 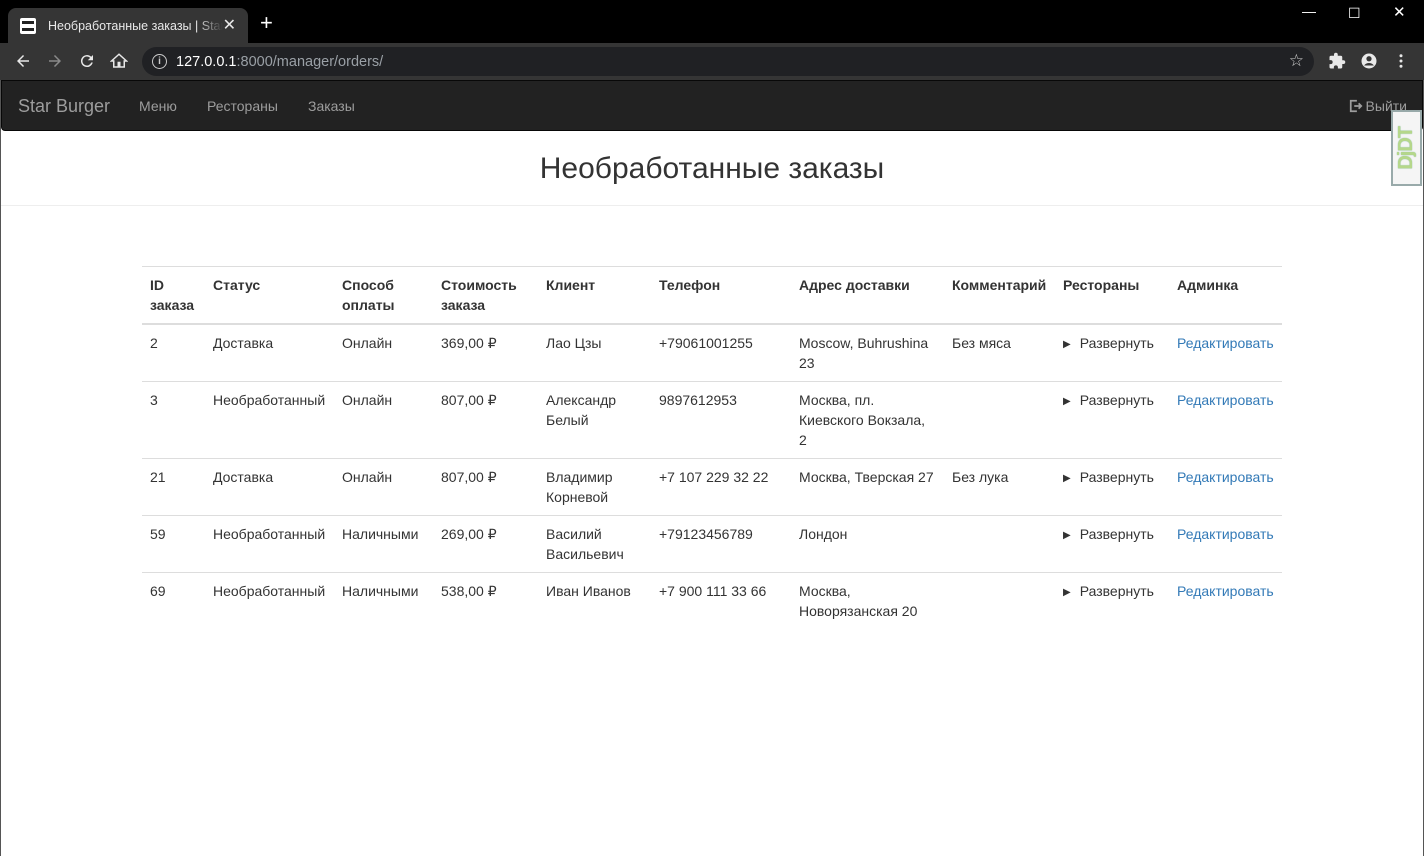 What do you see at coordinates (23, 61) in the screenshot?
I see `back-icon` at bounding box center [23, 61].